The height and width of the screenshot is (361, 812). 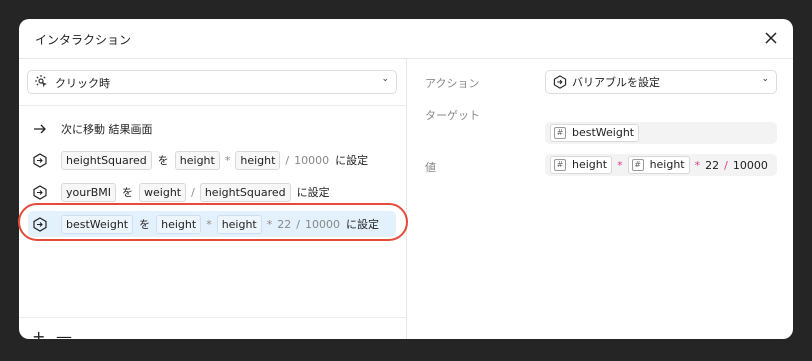 I want to click on target-variable-chip: # bestWeight, so click(x=595, y=133).